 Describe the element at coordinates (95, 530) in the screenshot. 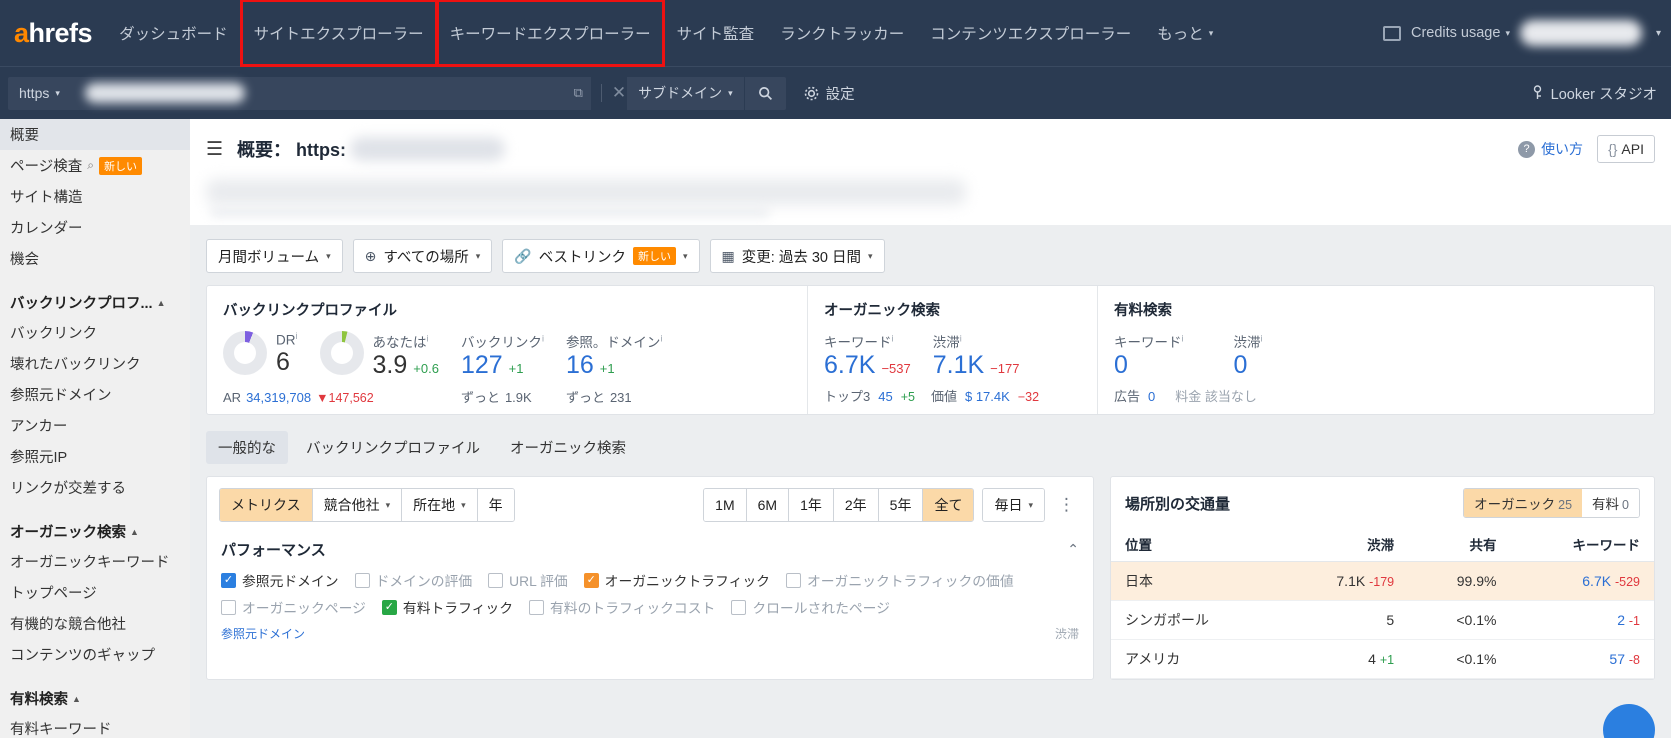

I see `sidebar-item-14: オーガニック検索 ▲` at that location.